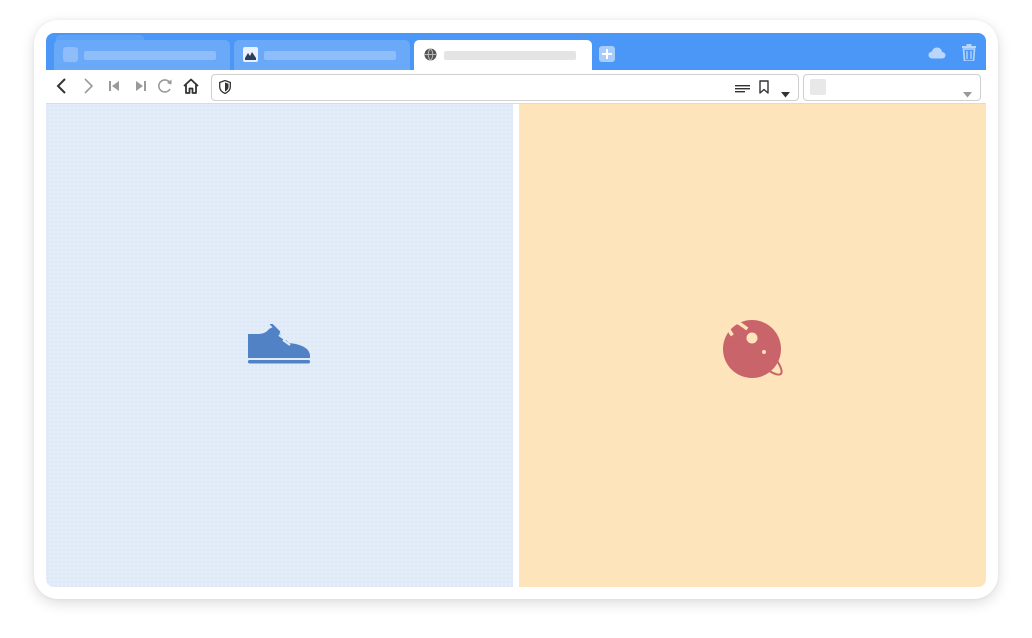 The height and width of the screenshot is (638, 1032). Describe the element at coordinates (430, 54) in the screenshot. I see `globe-favicon-icon` at that location.